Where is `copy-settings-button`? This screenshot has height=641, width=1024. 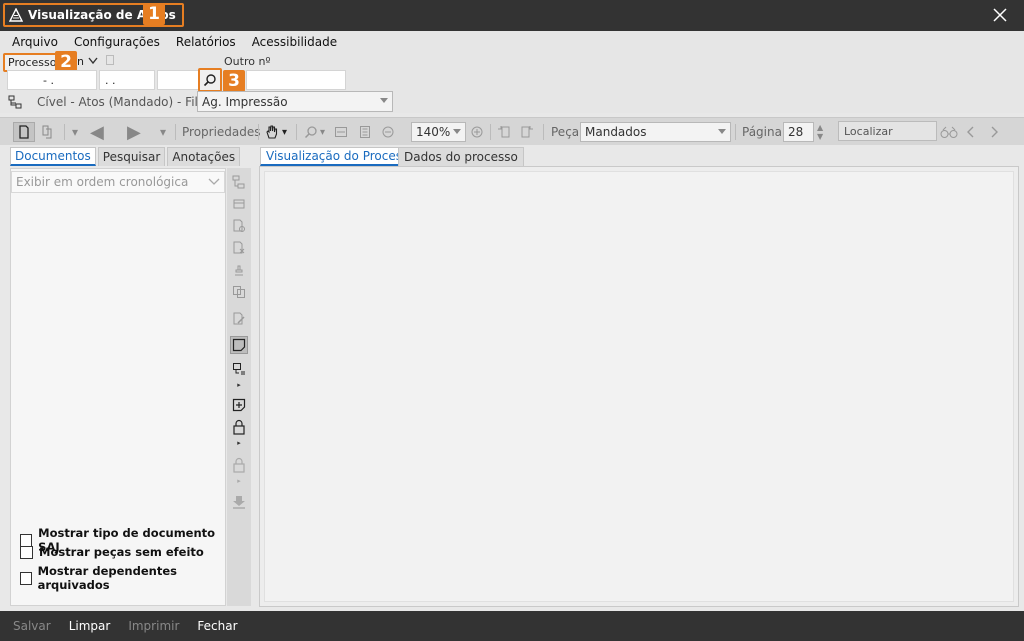 copy-settings-button is located at coordinates (239, 226).